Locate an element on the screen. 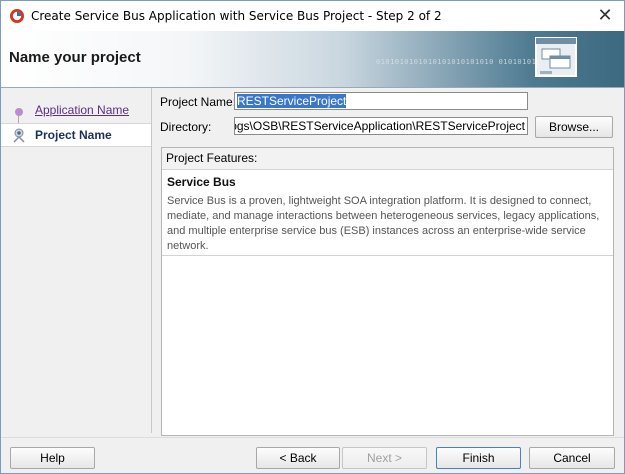 The height and width of the screenshot is (474, 625). nav-item-label: Application Name is located at coordinates (82, 110).